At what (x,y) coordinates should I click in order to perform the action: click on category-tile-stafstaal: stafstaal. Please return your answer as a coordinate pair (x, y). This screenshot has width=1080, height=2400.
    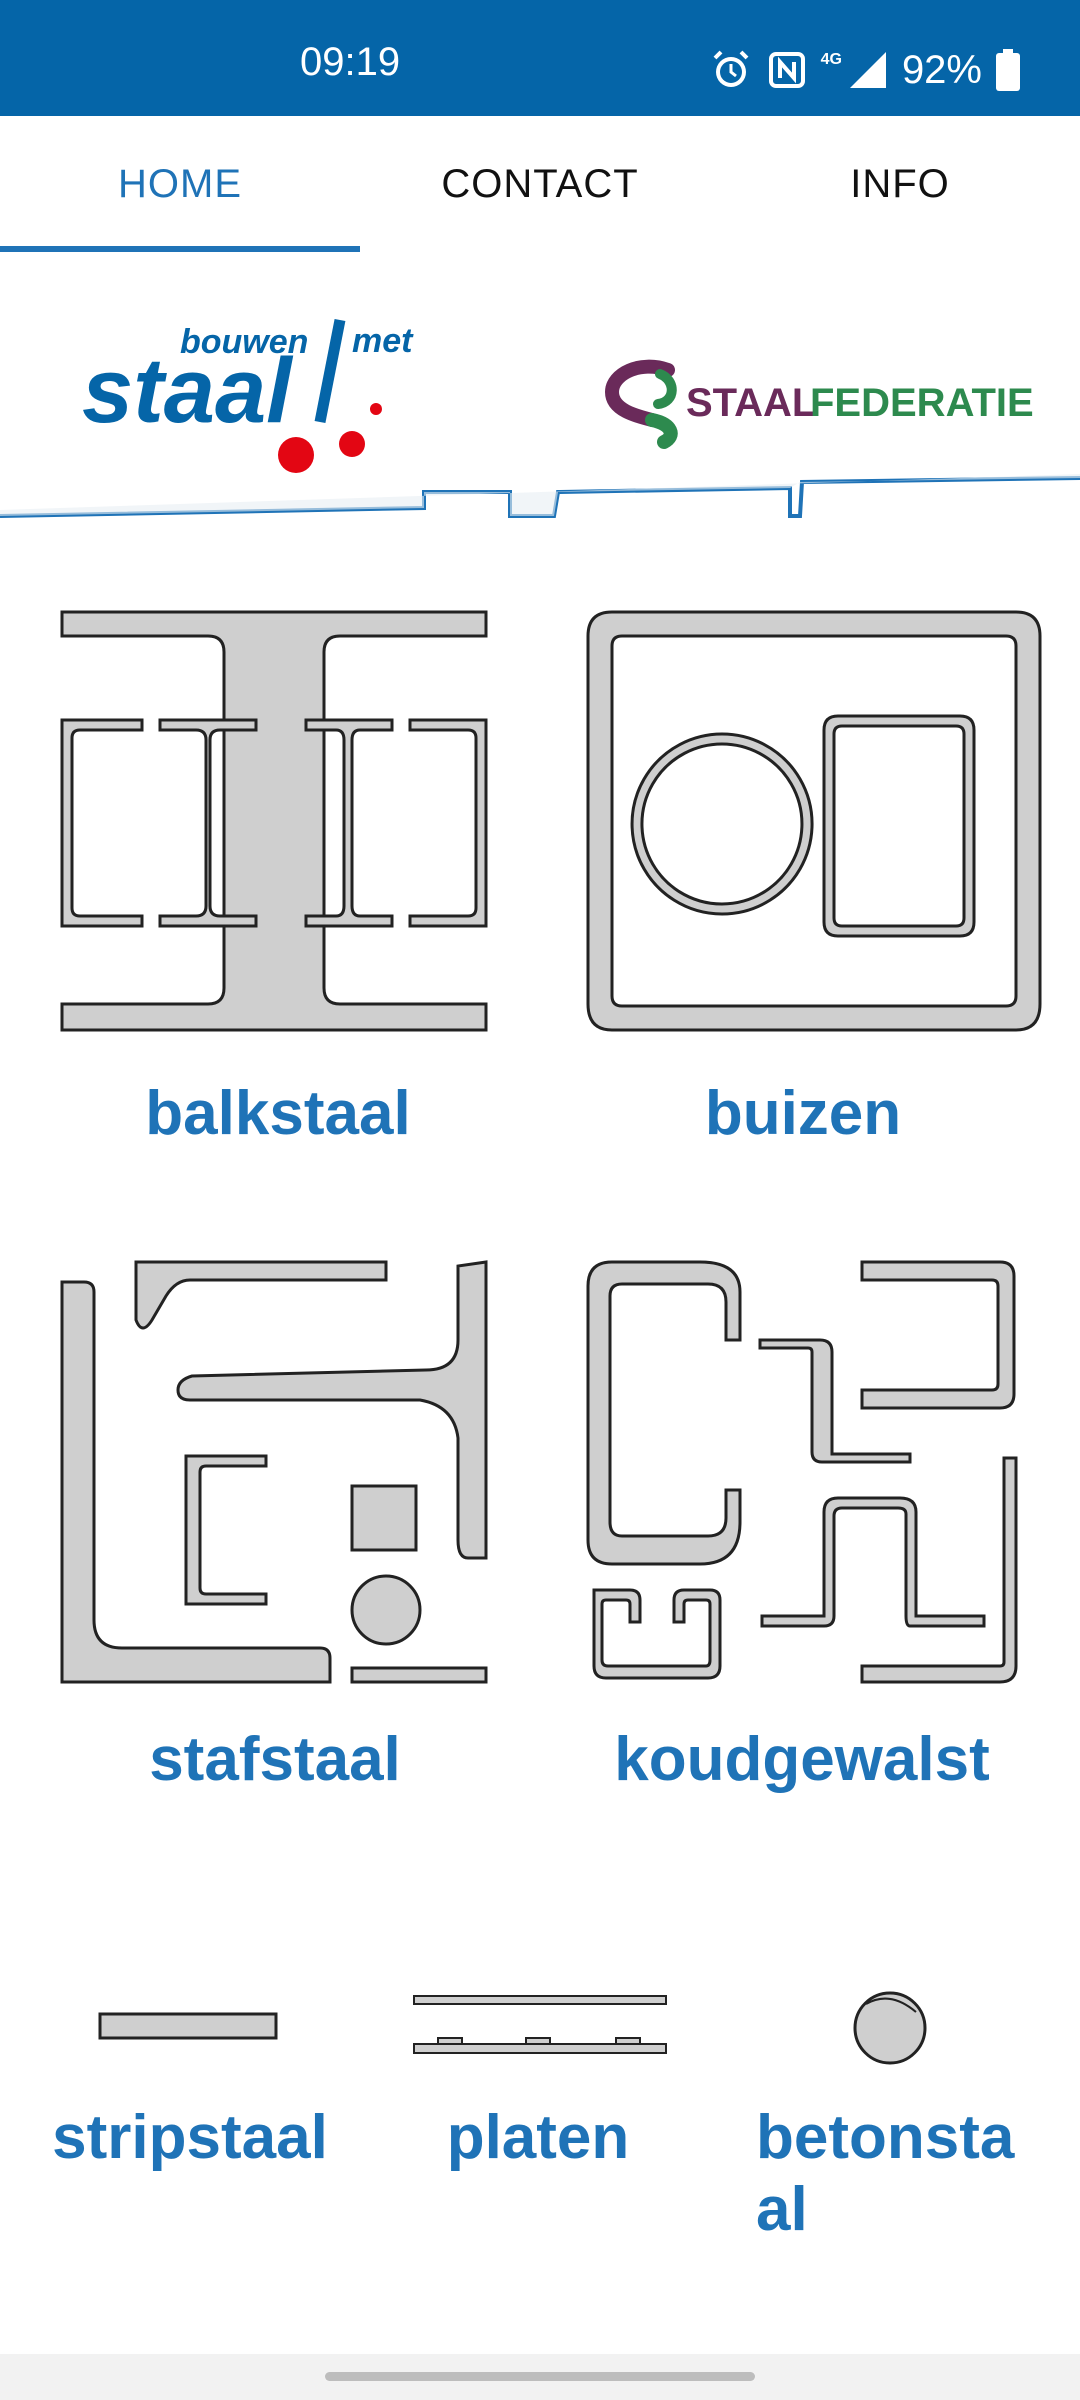
    Looking at the image, I should click on (290, 1530).